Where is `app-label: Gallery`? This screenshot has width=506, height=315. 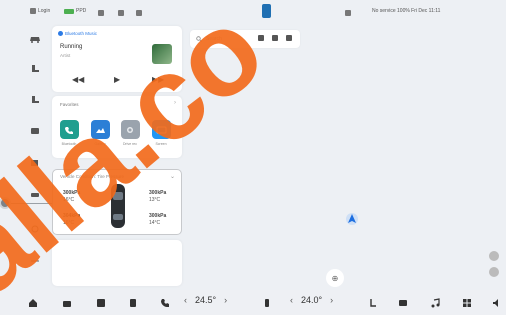
app-label: Gallery is located at coordinates (100, 144).